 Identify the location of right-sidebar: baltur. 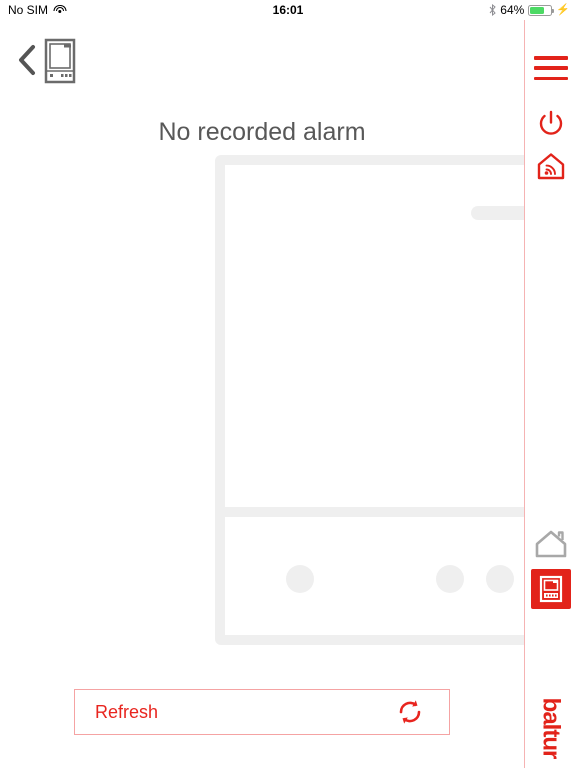
(550, 394).